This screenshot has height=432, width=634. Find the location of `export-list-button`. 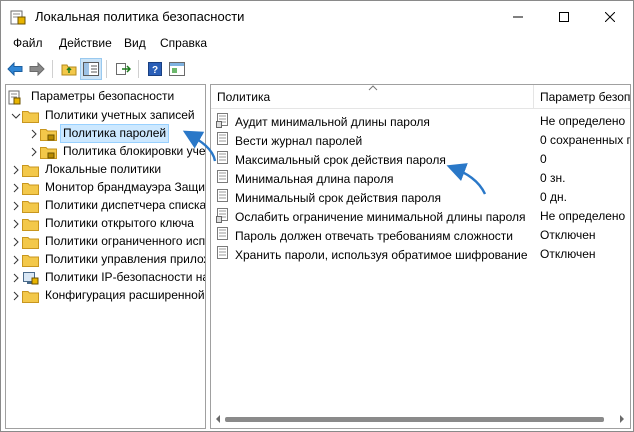

export-list-button is located at coordinates (123, 69).